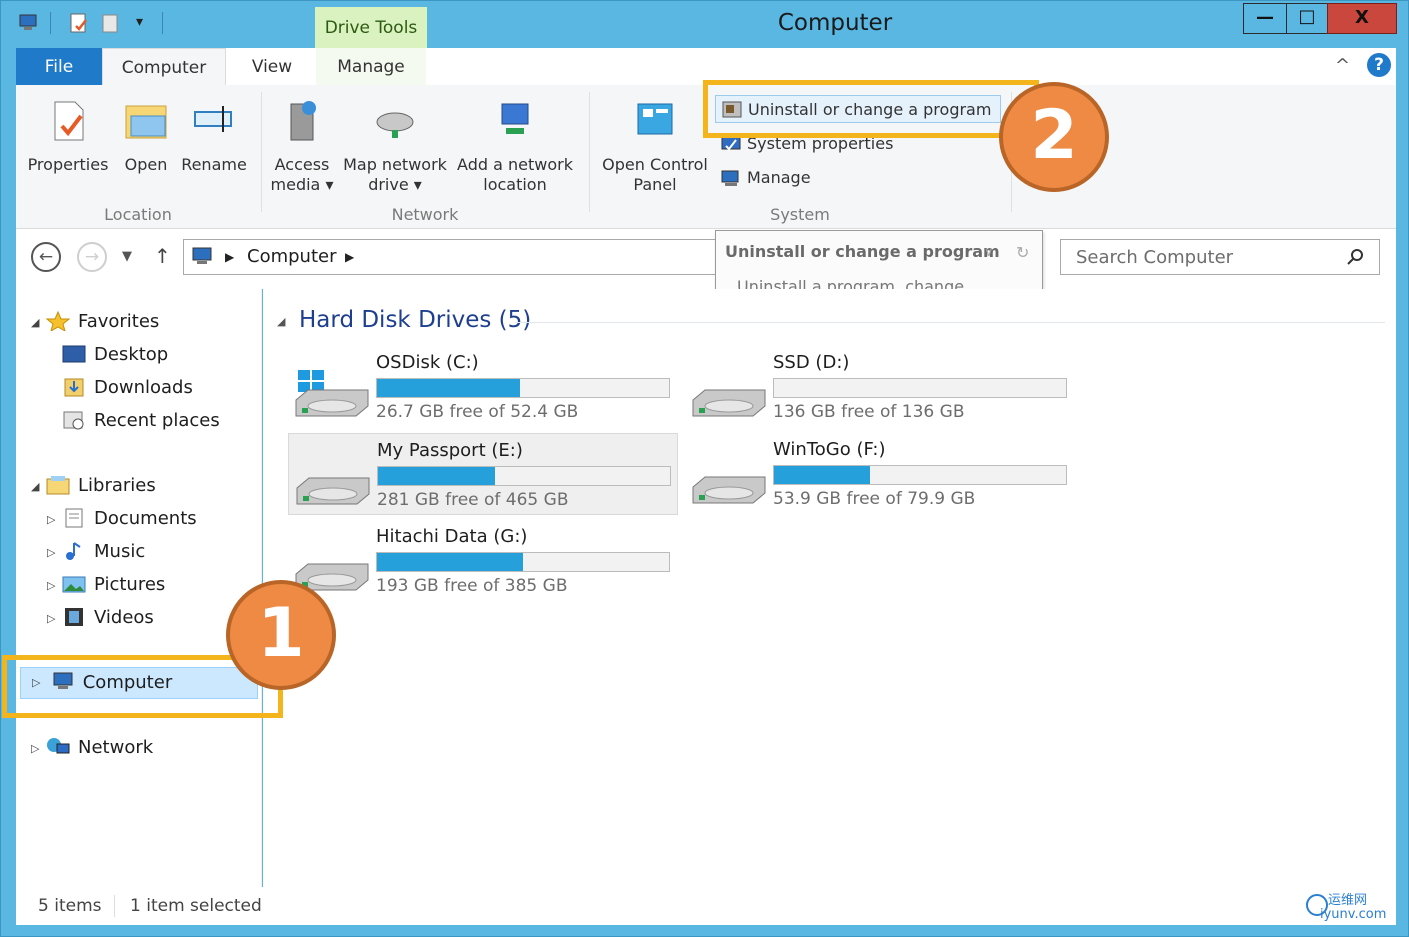  What do you see at coordinates (515, 146) in the screenshot?
I see `add-network-location-button: Add a network location` at bounding box center [515, 146].